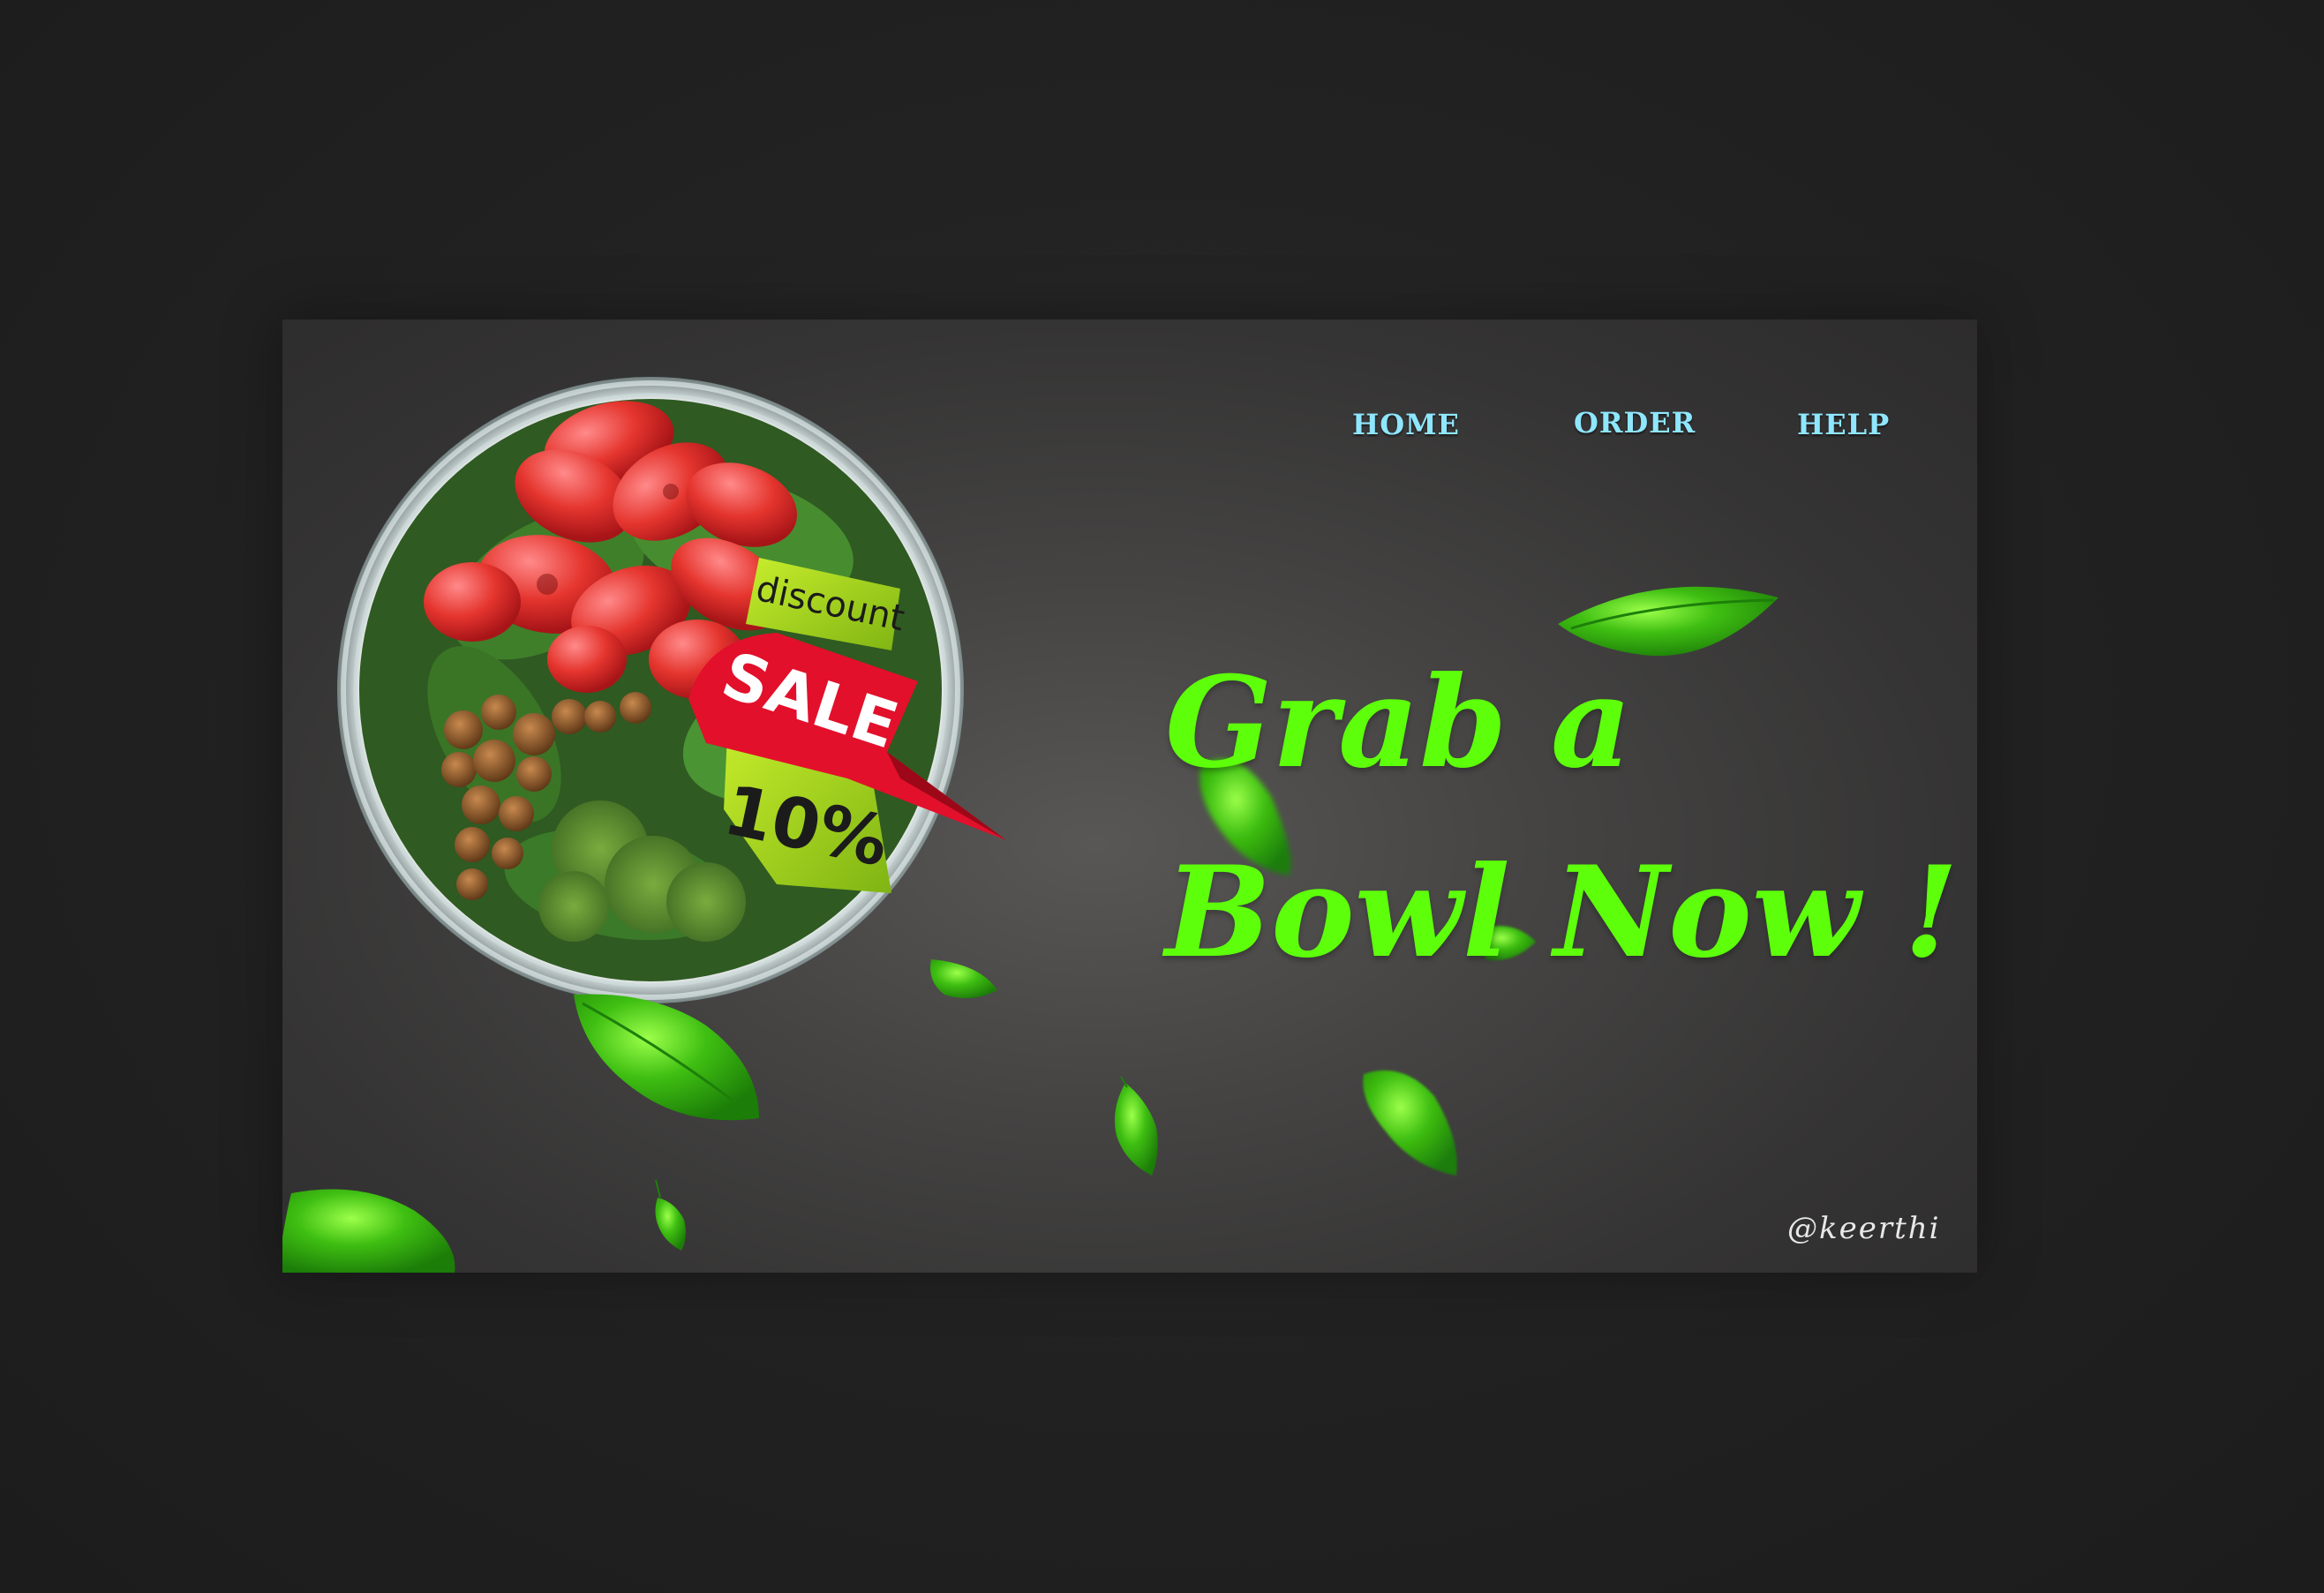  I want to click on nav-home-link: HOME, so click(1406, 424).